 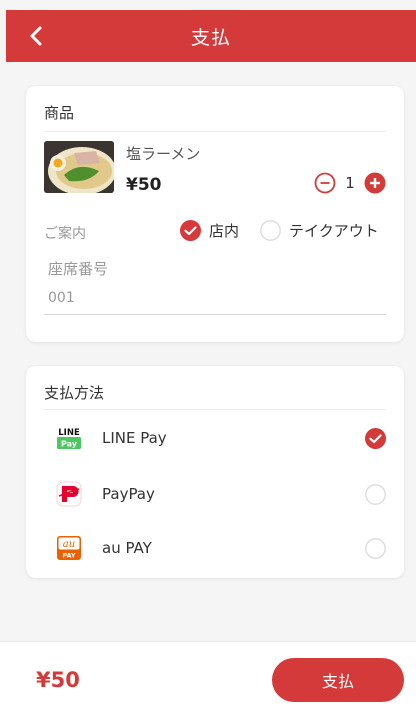 I want to click on paypay-label: PayPay, so click(x=128, y=494).